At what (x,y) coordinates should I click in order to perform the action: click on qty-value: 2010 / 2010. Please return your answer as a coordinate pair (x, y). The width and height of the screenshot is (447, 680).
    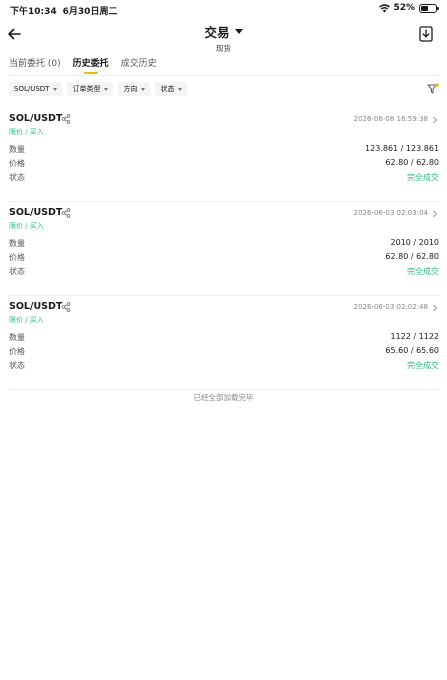
    Looking at the image, I should click on (415, 242).